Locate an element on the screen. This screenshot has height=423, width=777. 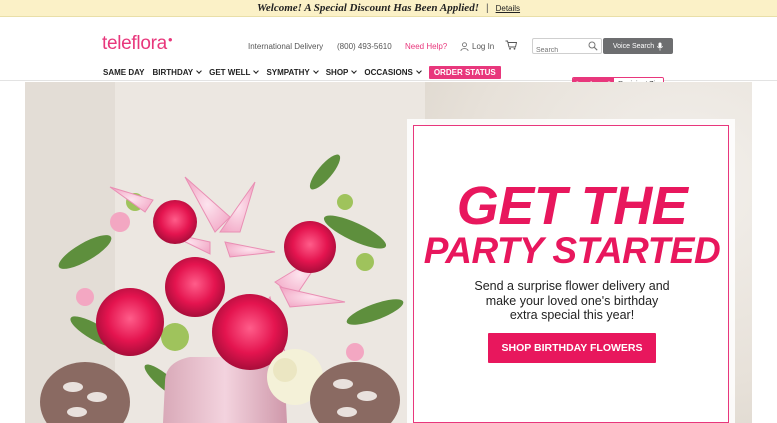
international-delivery-link: International Delivery is located at coordinates (285, 46).